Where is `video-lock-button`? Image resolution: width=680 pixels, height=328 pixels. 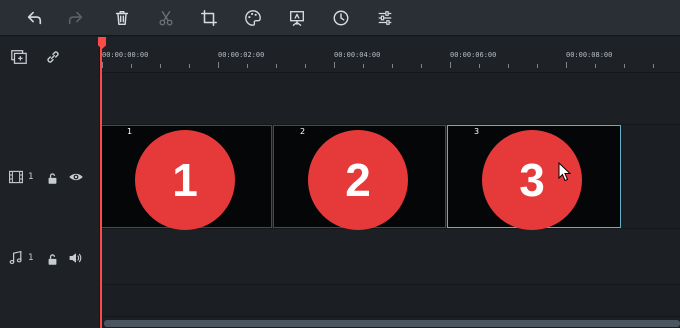 video-lock-button is located at coordinates (52, 179).